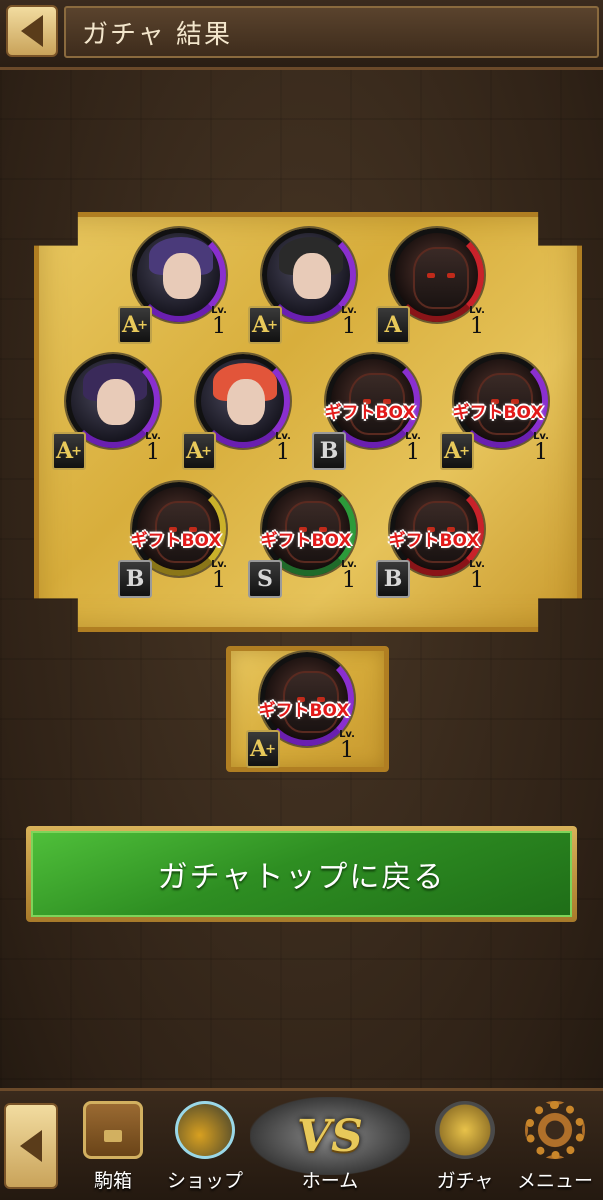  I want to click on shop-icon, so click(205, 1130).